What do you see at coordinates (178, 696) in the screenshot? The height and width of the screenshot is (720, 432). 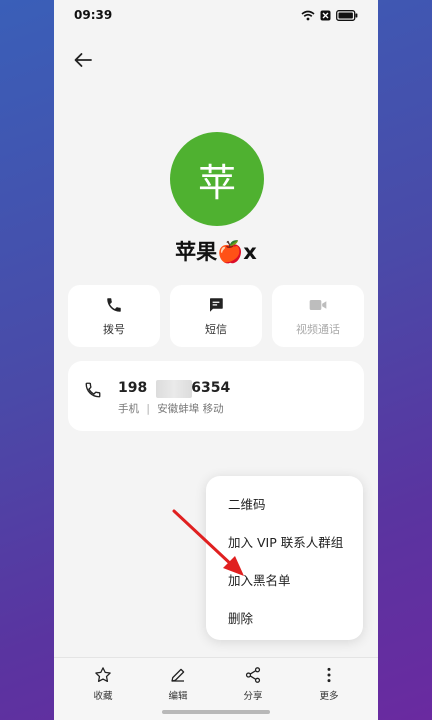 I see `tab-edit-label: 编辑` at bounding box center [178, 696].